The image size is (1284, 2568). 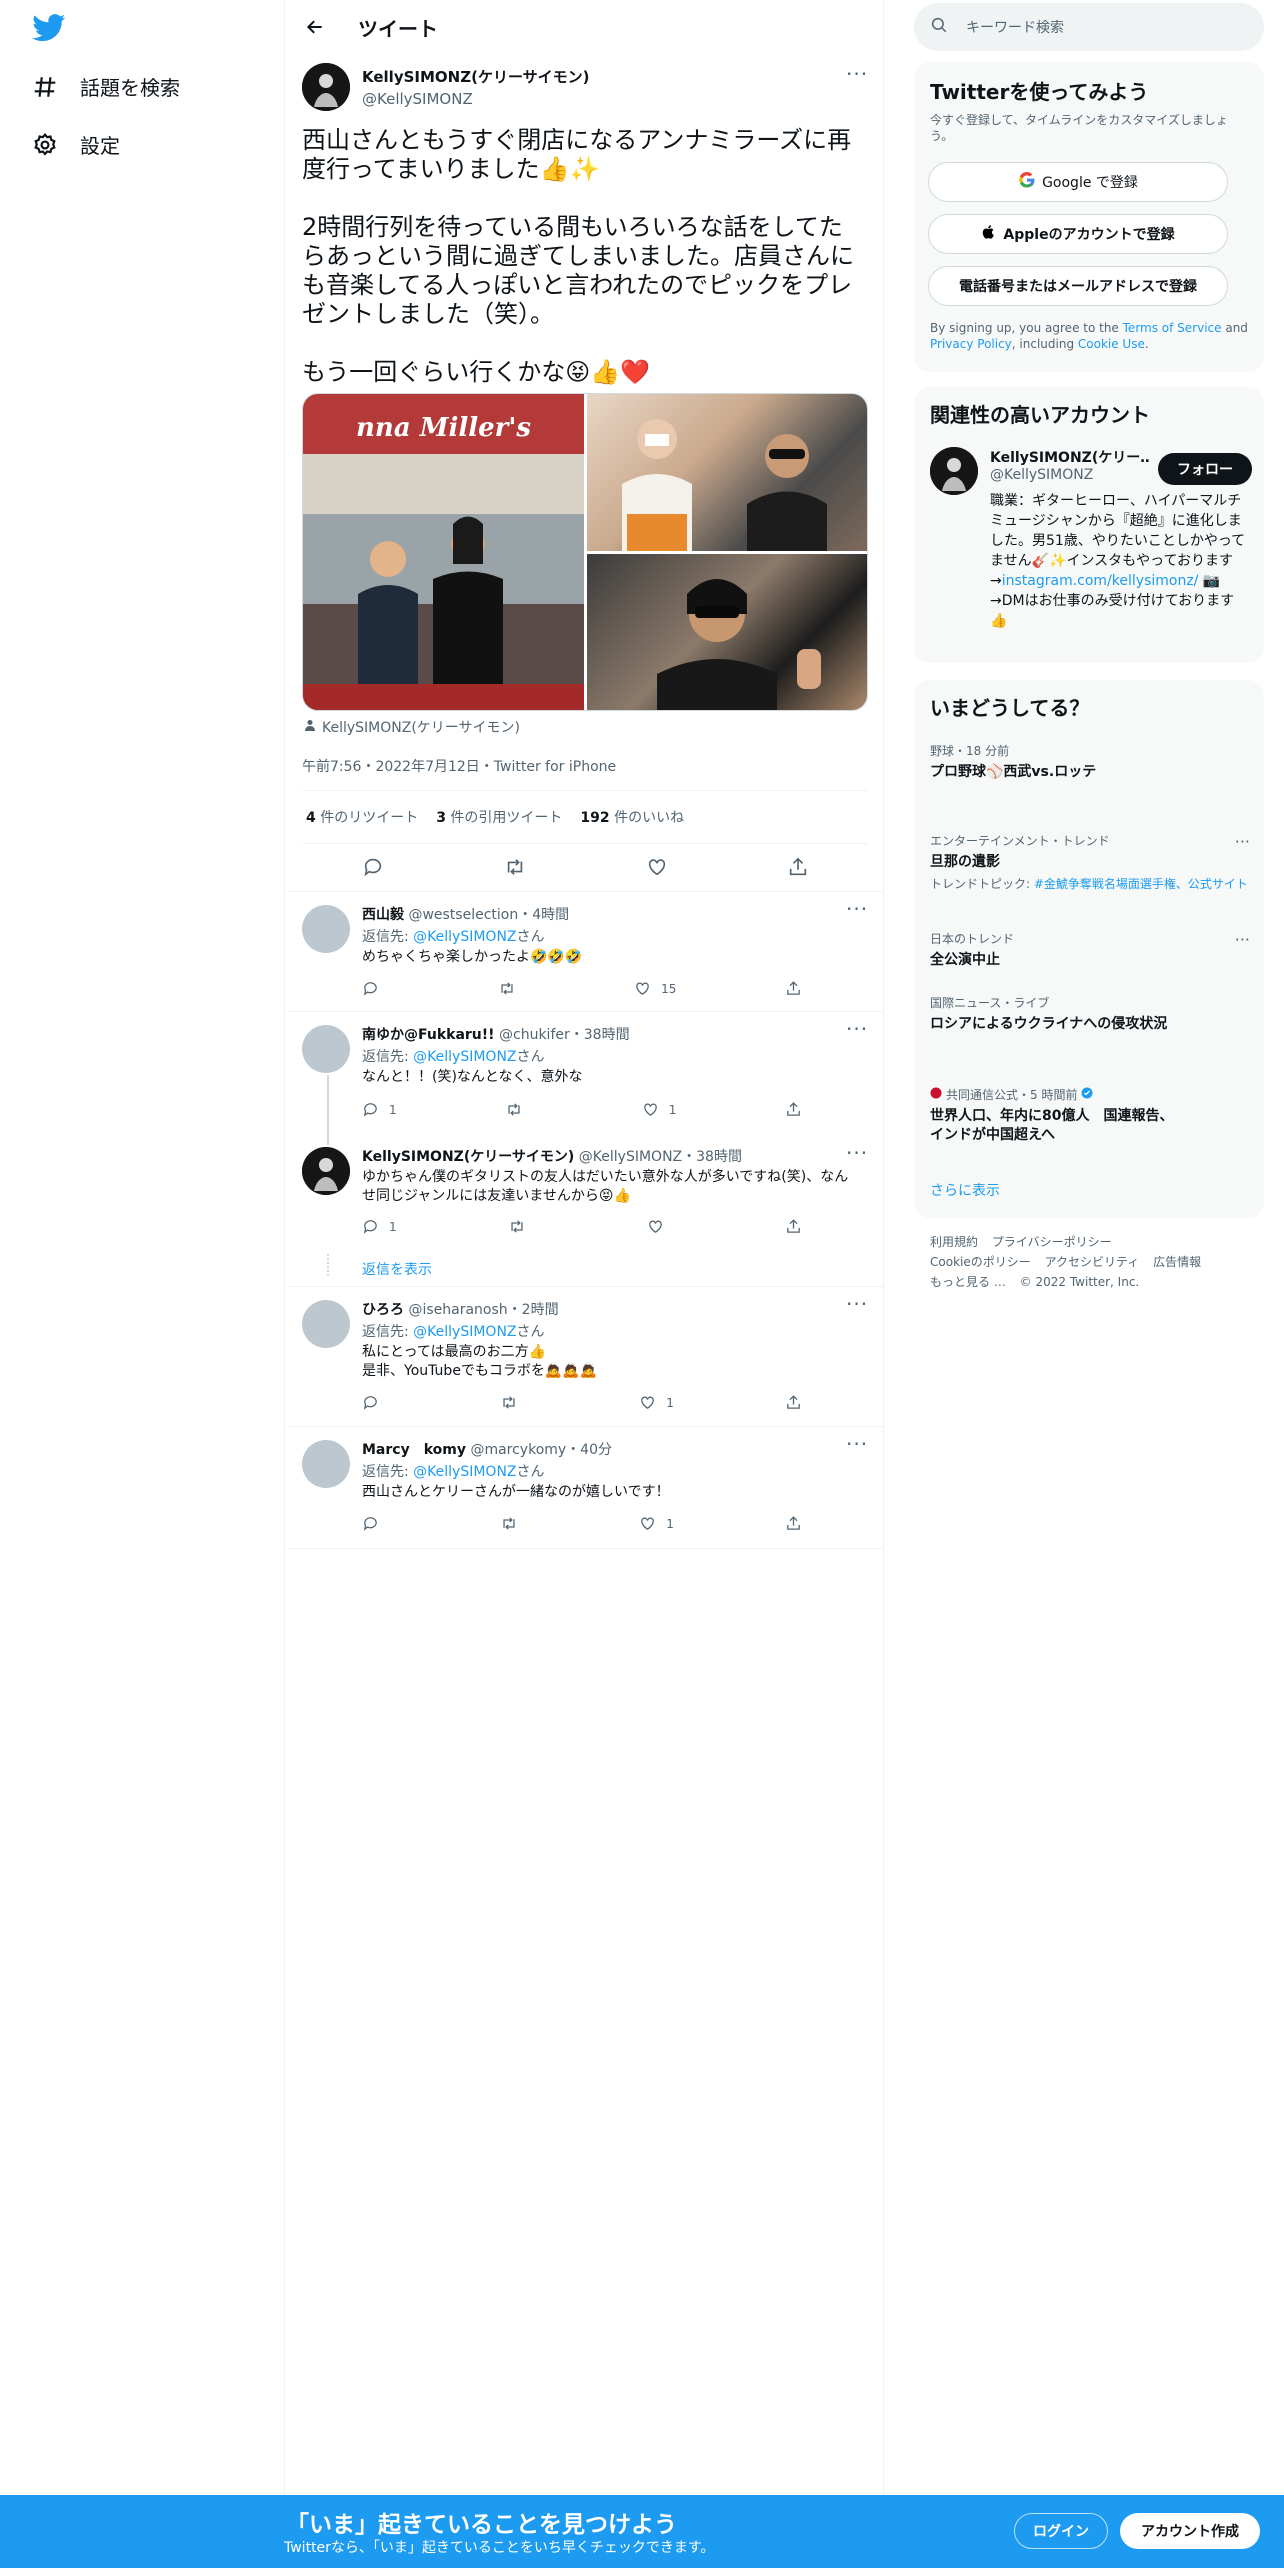 I want to click on reply-time: ・4時間, so click(x=544, y=915).